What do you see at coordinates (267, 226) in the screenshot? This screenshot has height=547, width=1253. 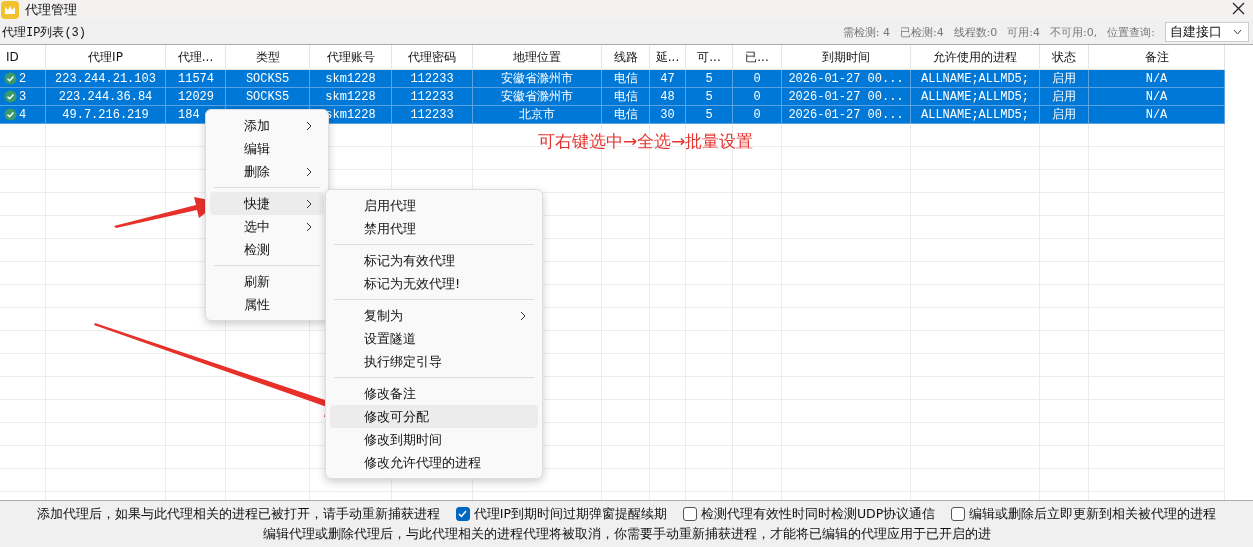 I see `menu-item: 选中` at bounding box center [267, 226].